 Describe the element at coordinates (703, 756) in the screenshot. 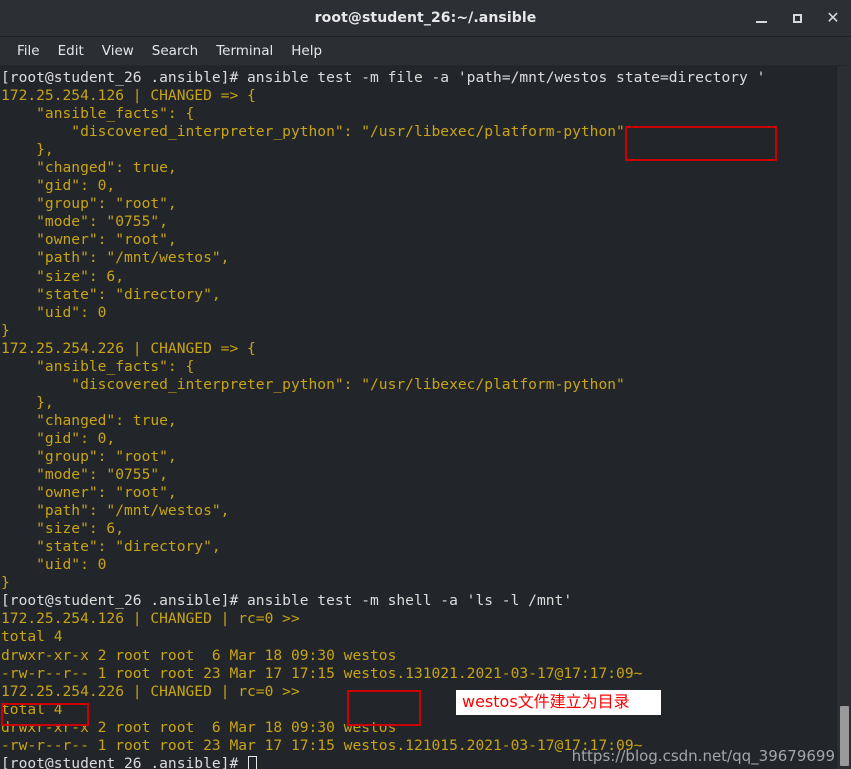

I see `watermark-text: https://blog.csdn.net/qq_39679699` at that location.